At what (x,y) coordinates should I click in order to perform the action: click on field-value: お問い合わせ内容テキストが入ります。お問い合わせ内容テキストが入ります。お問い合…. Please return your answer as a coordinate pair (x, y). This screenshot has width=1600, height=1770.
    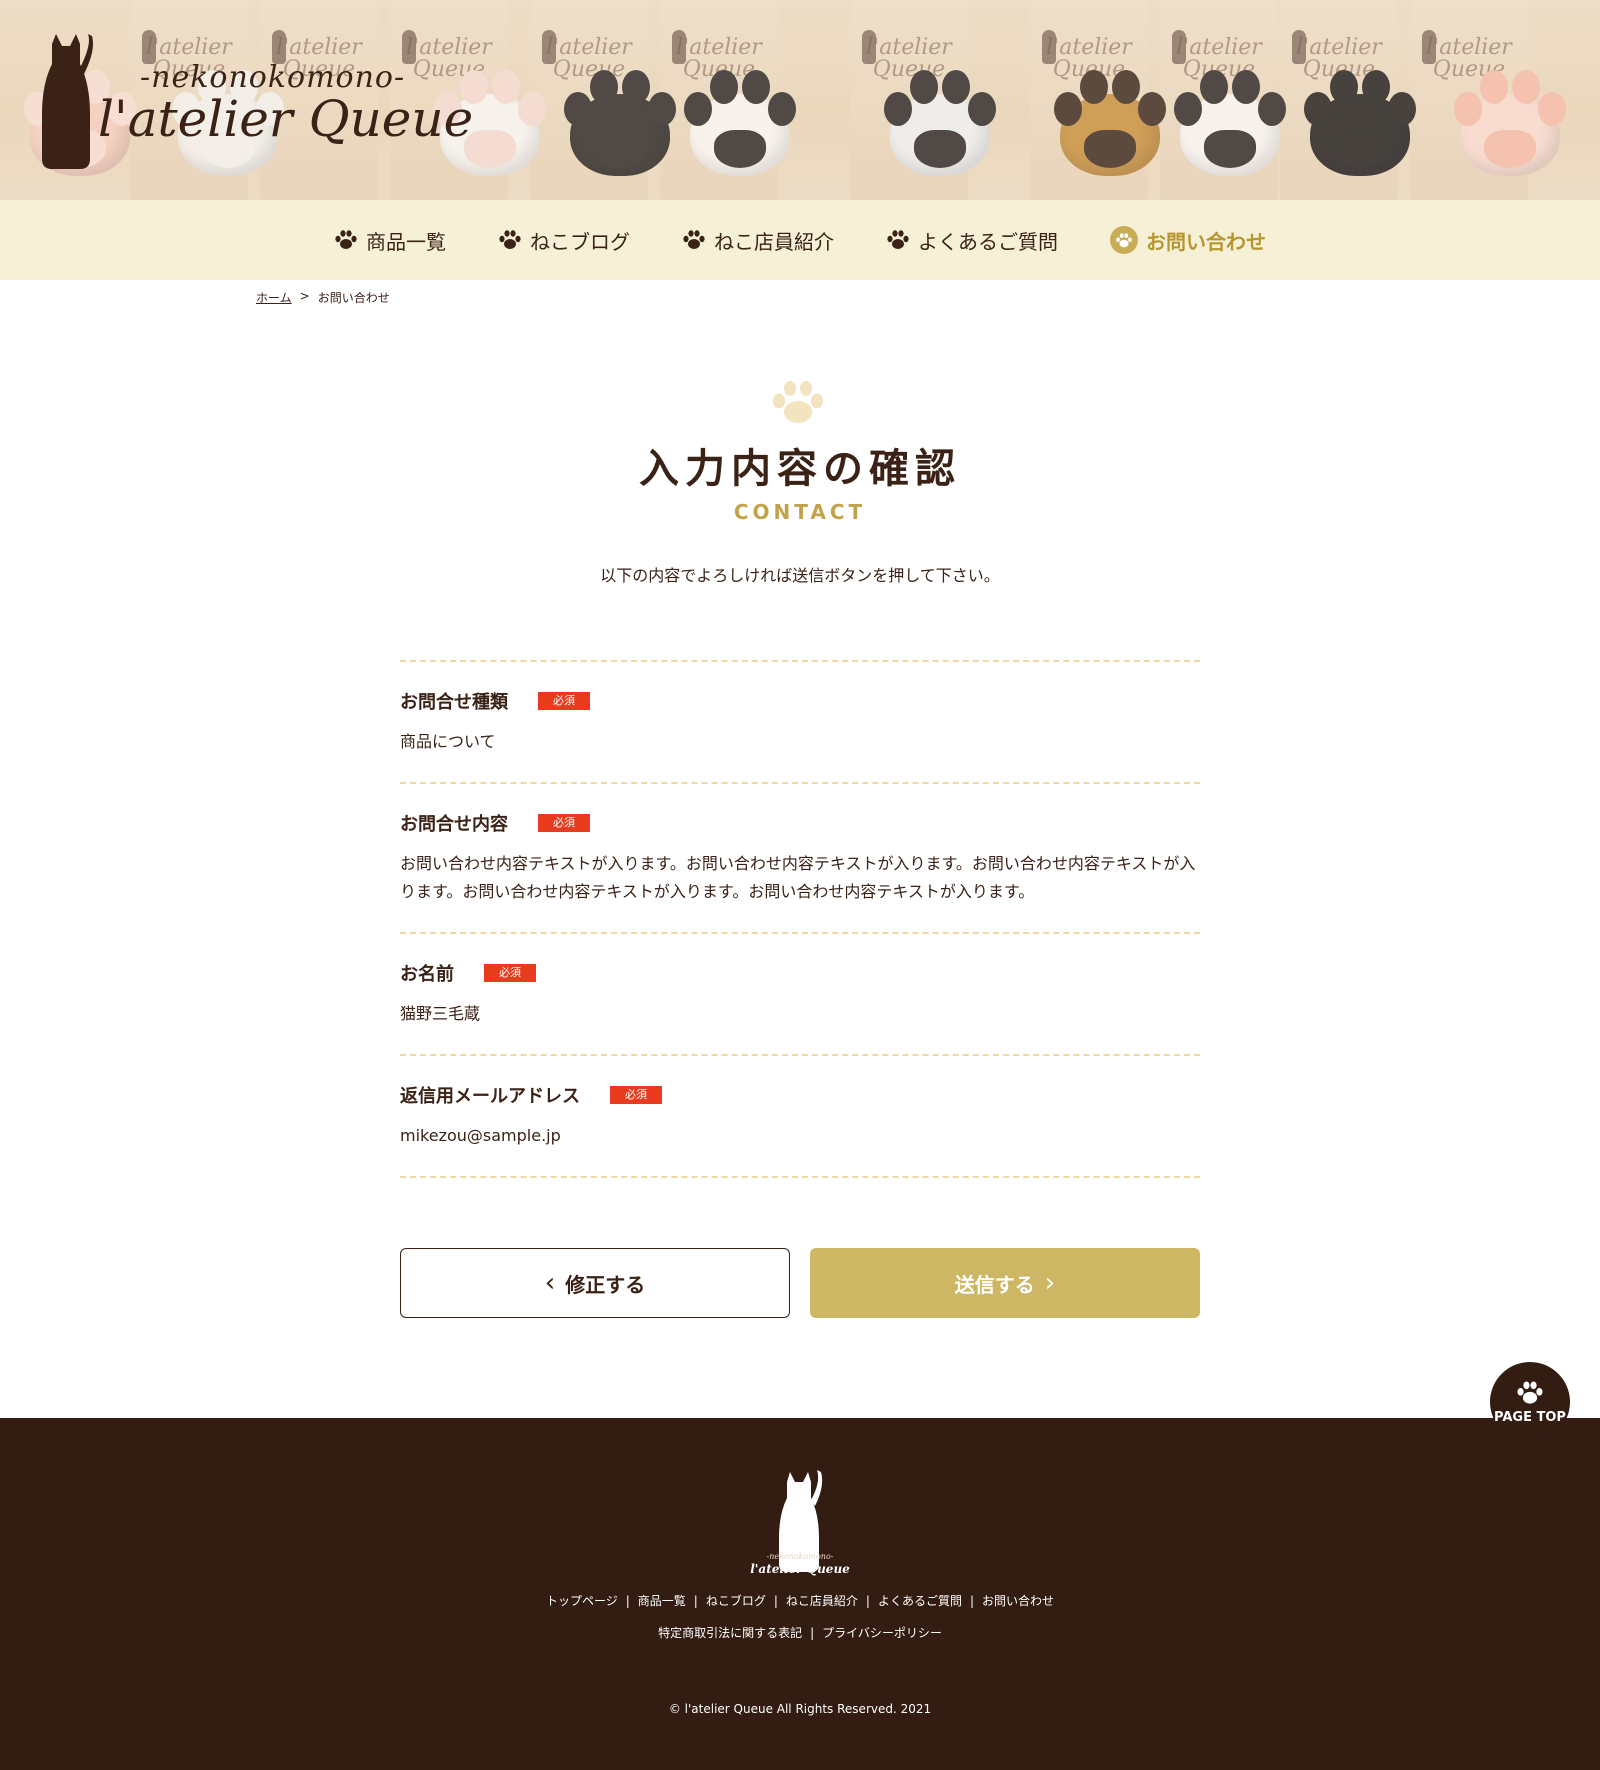
    Looking at the image, I should click on (798, 877).